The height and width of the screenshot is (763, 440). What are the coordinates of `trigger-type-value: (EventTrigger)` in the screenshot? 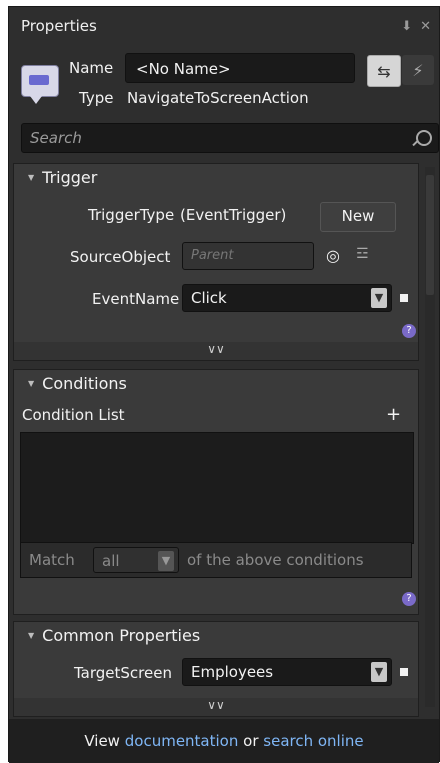 It's located at (233, 215).